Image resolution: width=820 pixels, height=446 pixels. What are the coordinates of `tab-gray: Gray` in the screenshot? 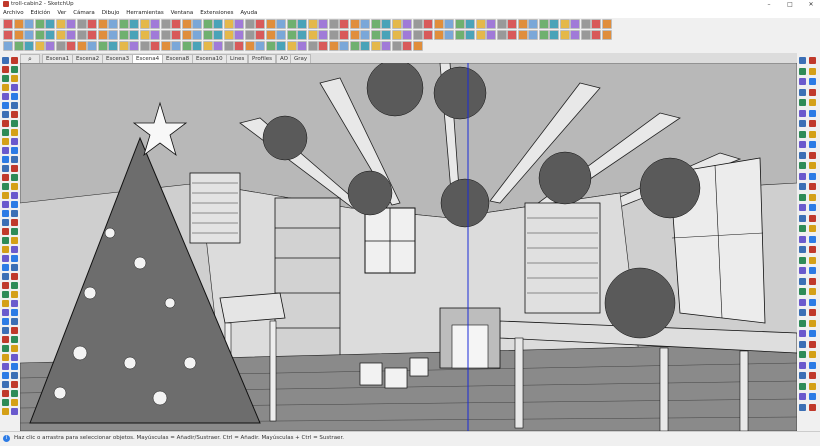 It's located at (301, 58).